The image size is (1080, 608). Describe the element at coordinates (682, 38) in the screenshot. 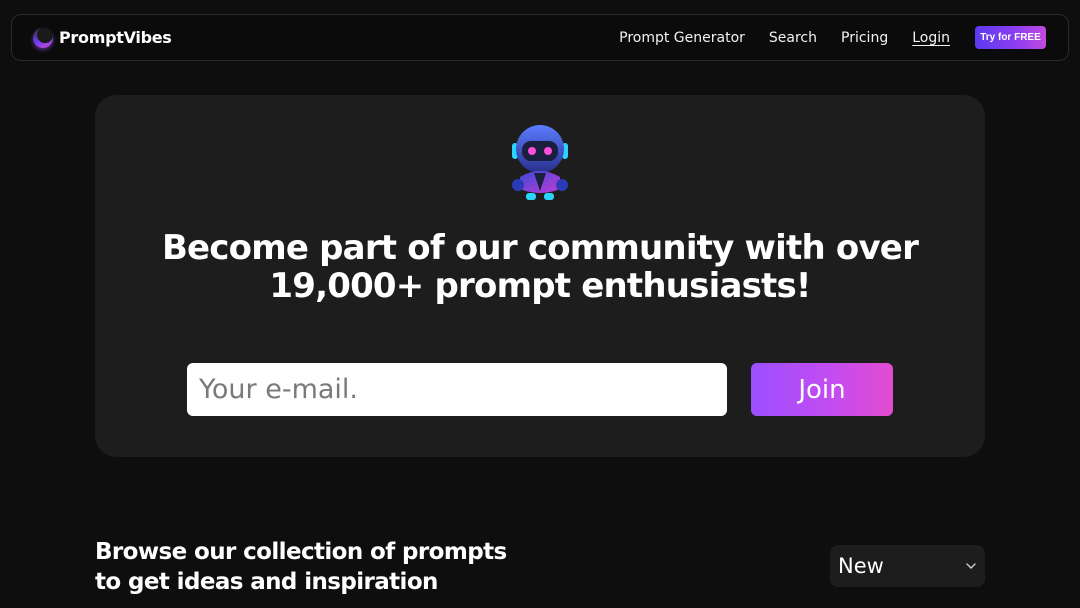

I see `nav-link-prompt-generator: Prompt Generator` at that location.